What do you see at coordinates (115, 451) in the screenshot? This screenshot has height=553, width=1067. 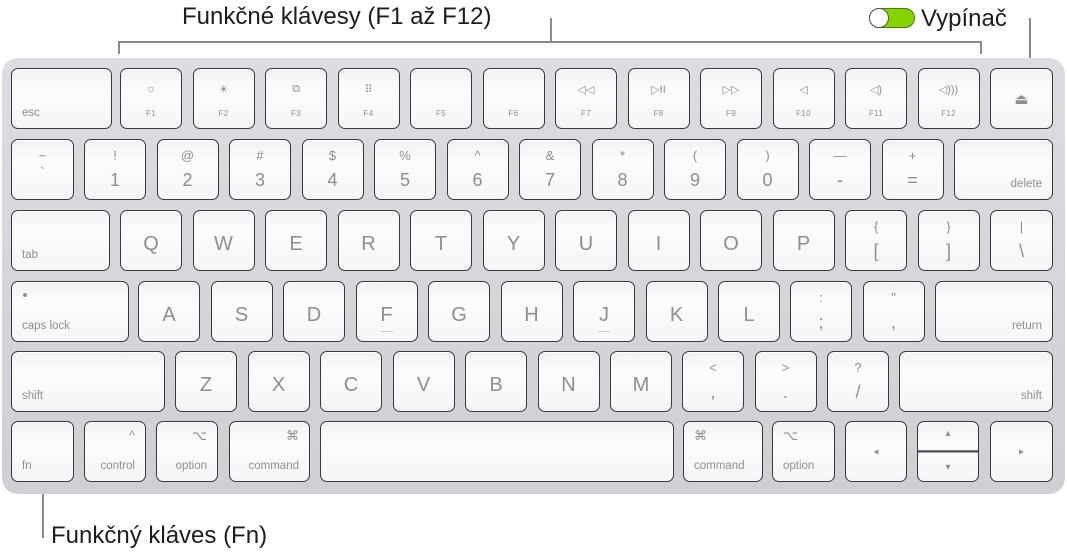 I see `control-key: ^ control` at bounding box center [115, 451].